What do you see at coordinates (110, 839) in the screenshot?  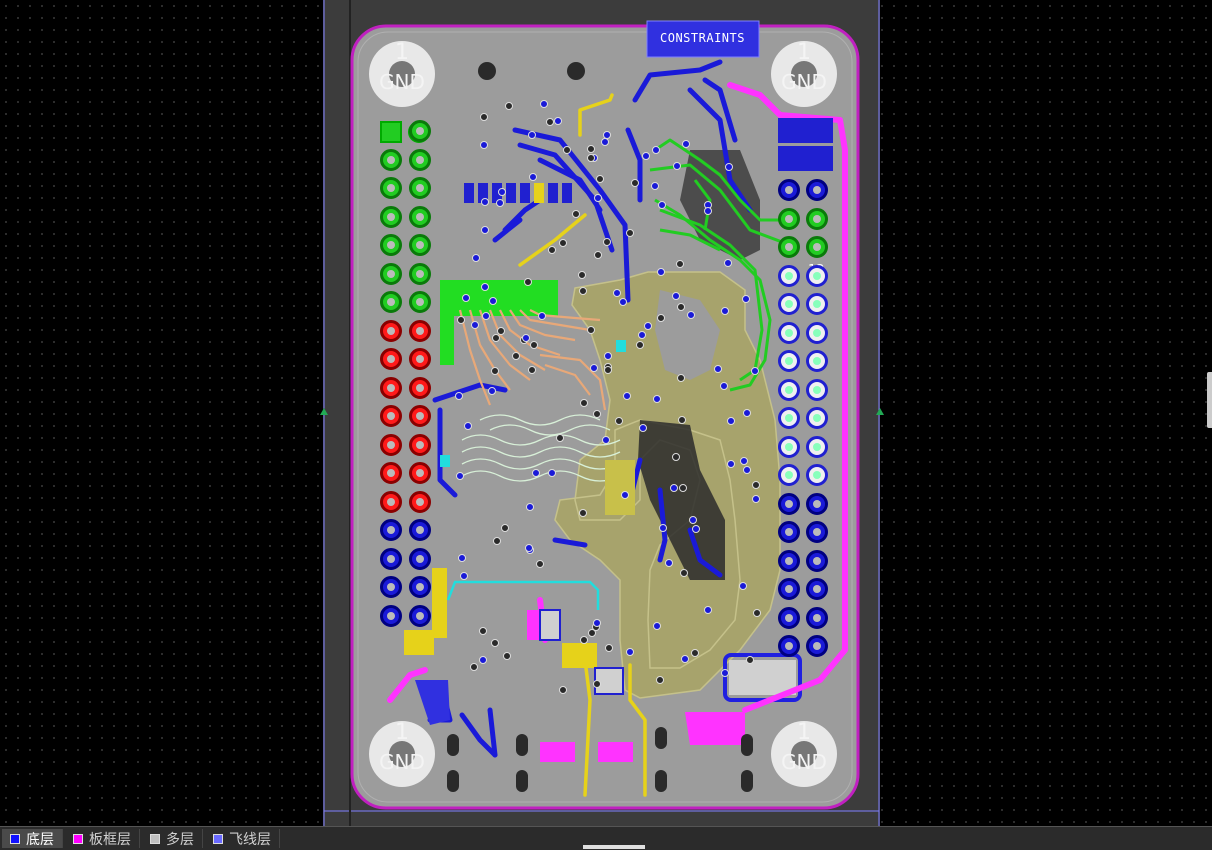 I see `layer-label: 板框层` at bounding box center [110, 839].